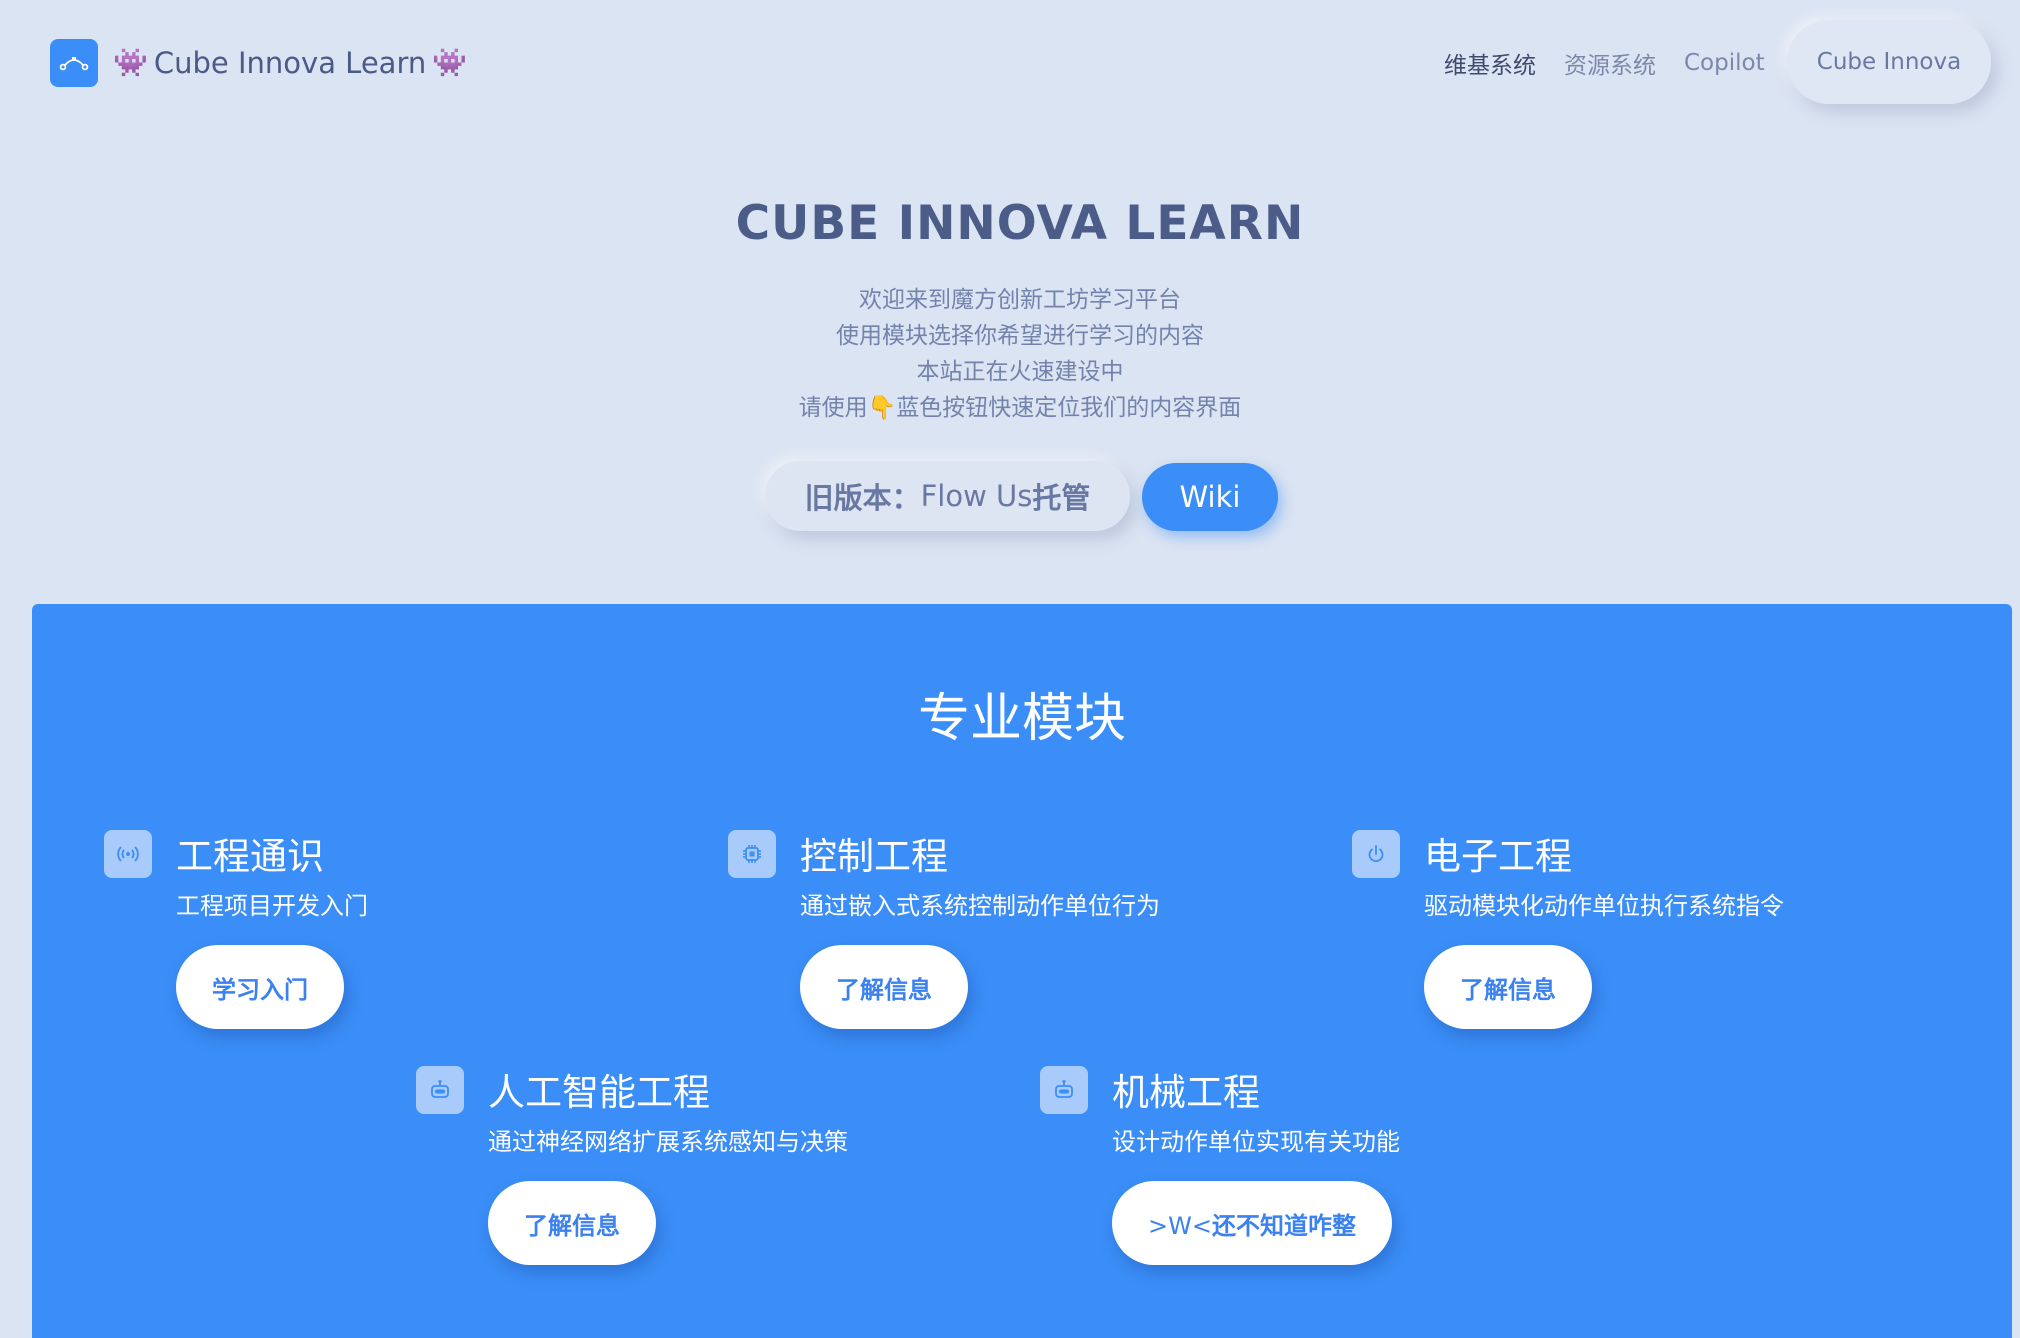 The image size is (2020, 1338). What do you see at coordinates (862, 498) in the screenshot?
I see `old-version-prefix: 旧版本：` at bounding box center [862, 498].